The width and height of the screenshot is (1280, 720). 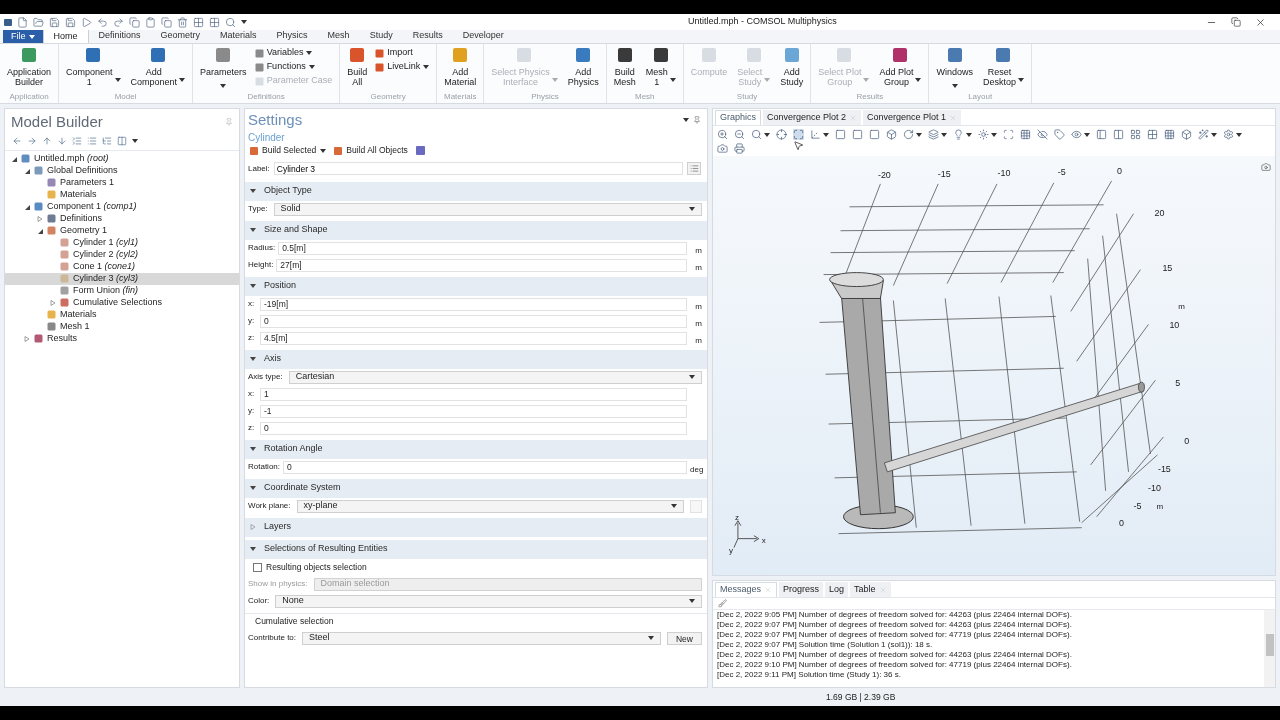 What do you see at coordinates (257, 567) in the screenshot?
I see `checkbox` at bounding box center [257, 567].